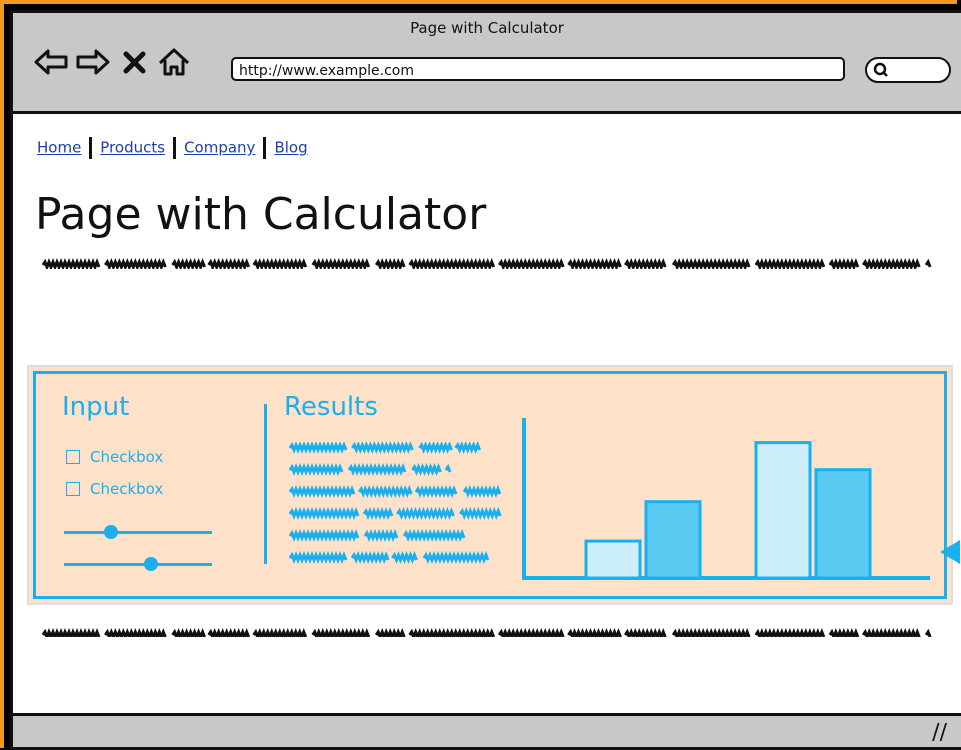  Describe the element at coordinates (96, 407) in the screenshot. I see `input-title: Input` at that location.